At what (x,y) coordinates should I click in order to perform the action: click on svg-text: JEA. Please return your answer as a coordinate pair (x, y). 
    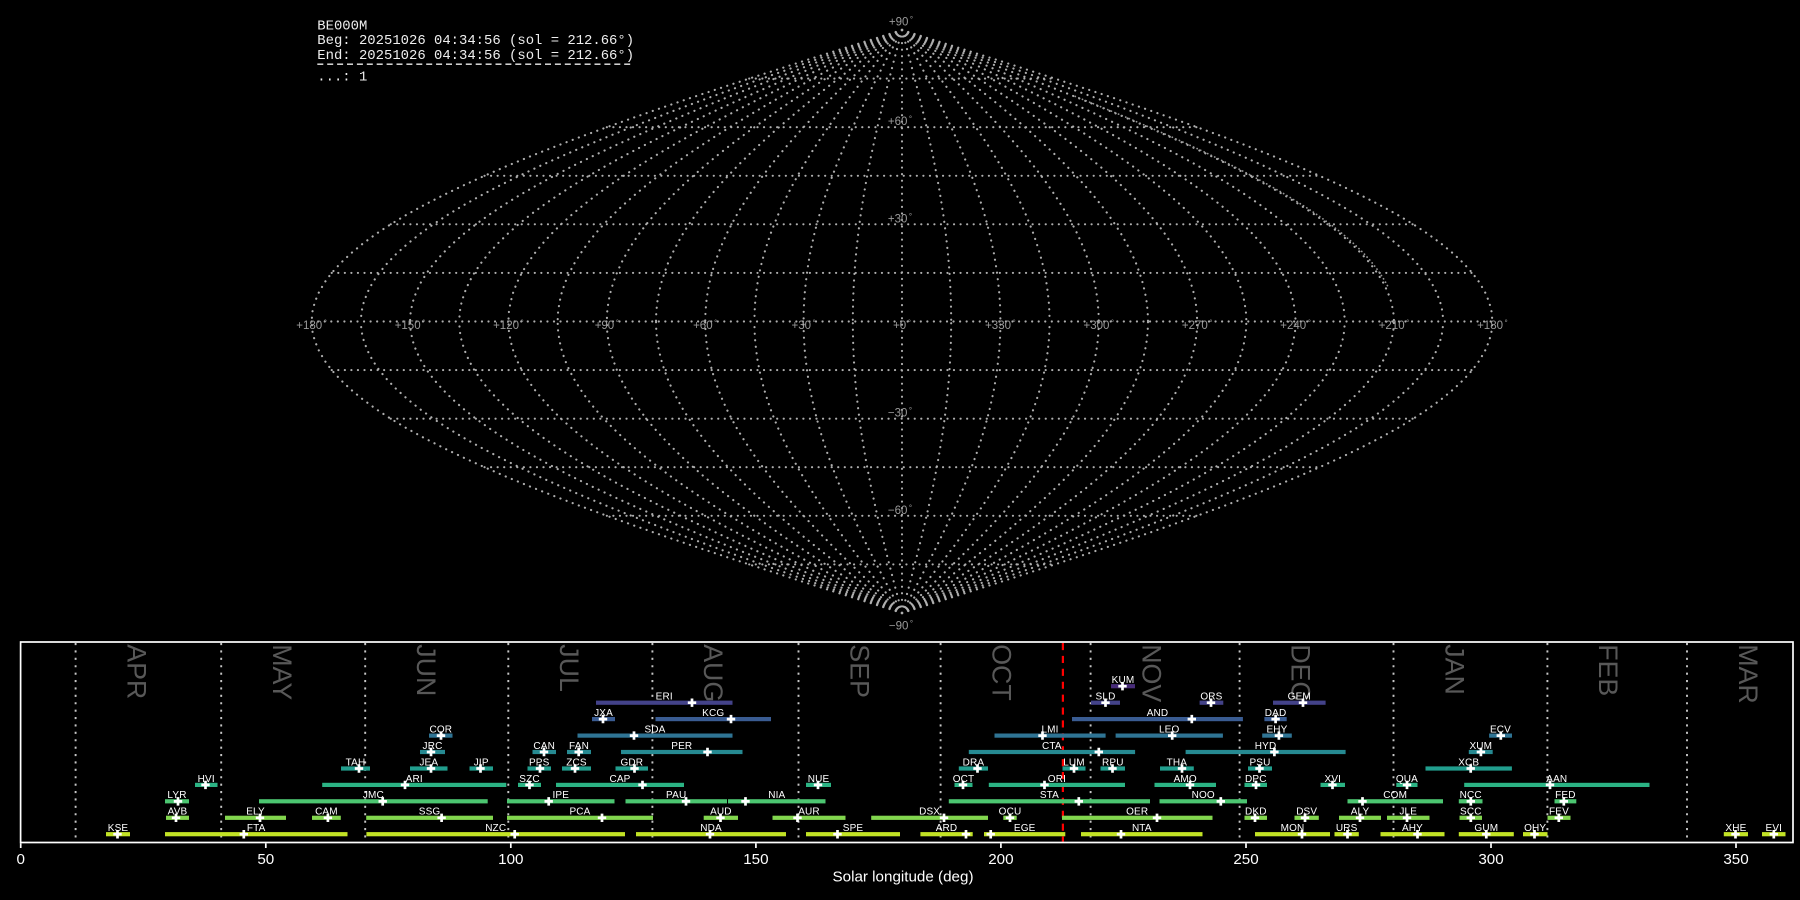
    Looking at the image, I should click on (428, 762).